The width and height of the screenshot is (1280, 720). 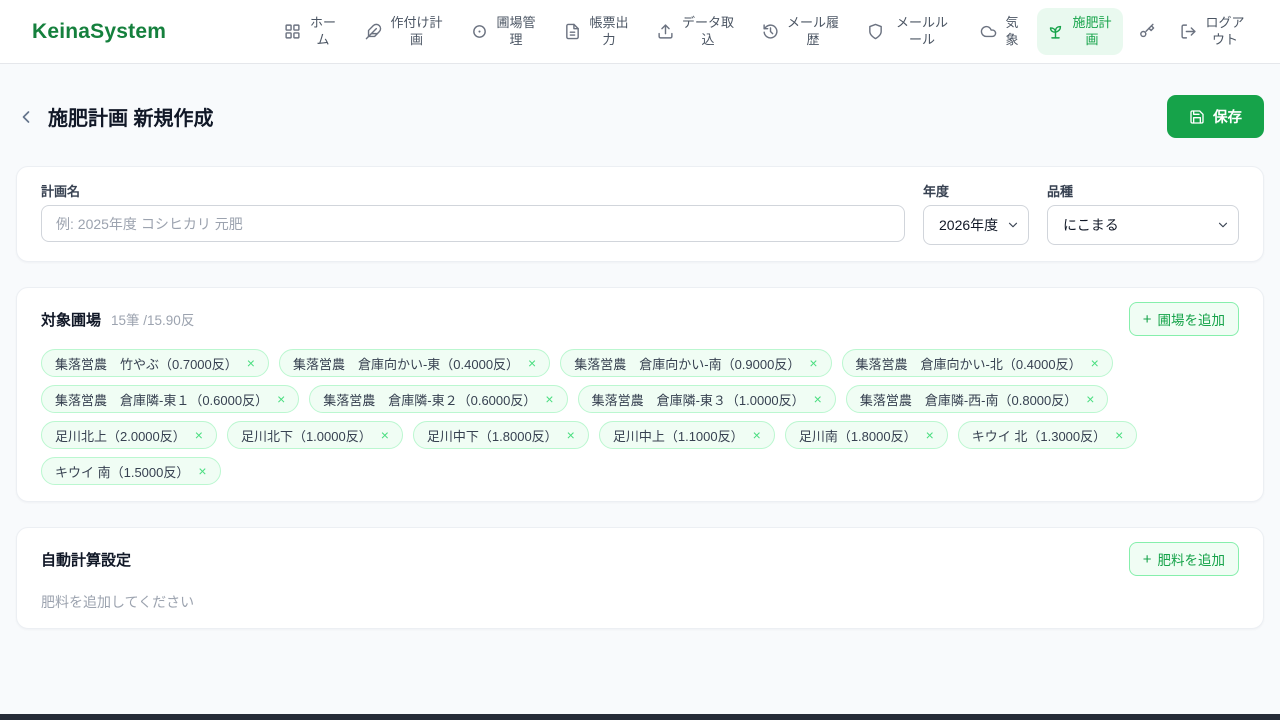 I want to click on field-chip: 集落営農 倉庫隣-東１（0.6000反） ×, so click(x=170, y=399).